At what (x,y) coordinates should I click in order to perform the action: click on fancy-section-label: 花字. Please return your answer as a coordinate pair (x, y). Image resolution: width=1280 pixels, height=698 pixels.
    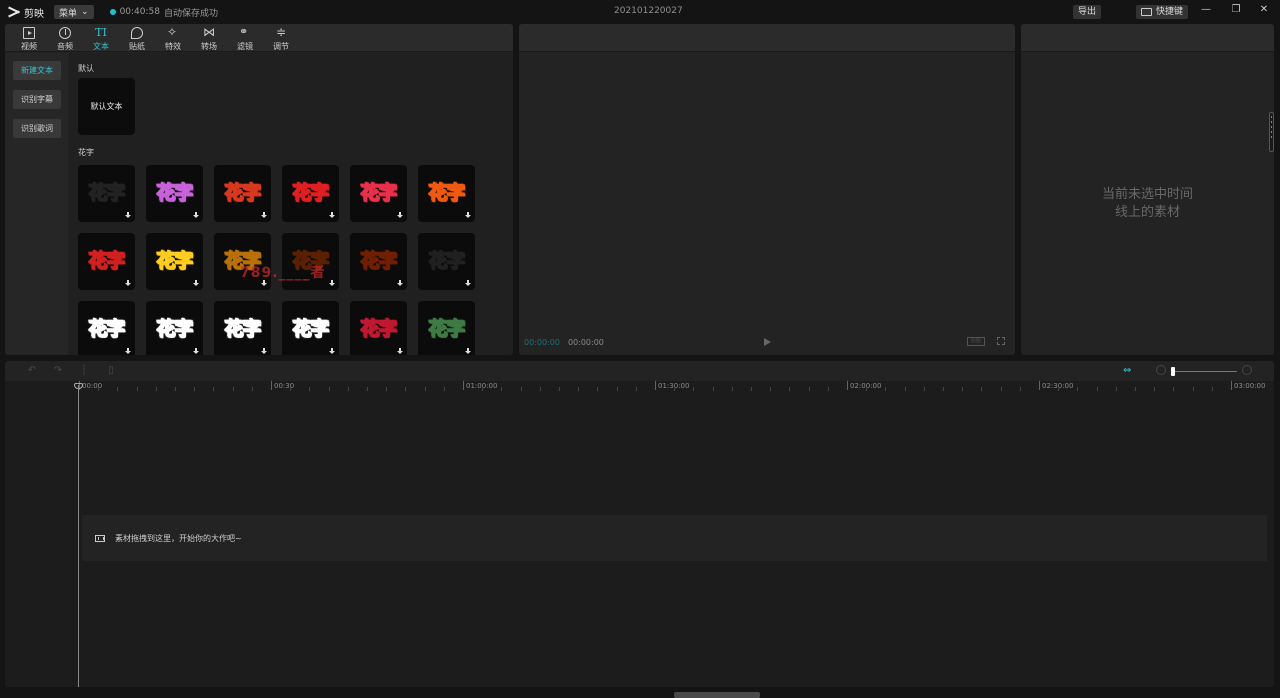
    Looking at the image, I should click on (86, 152).